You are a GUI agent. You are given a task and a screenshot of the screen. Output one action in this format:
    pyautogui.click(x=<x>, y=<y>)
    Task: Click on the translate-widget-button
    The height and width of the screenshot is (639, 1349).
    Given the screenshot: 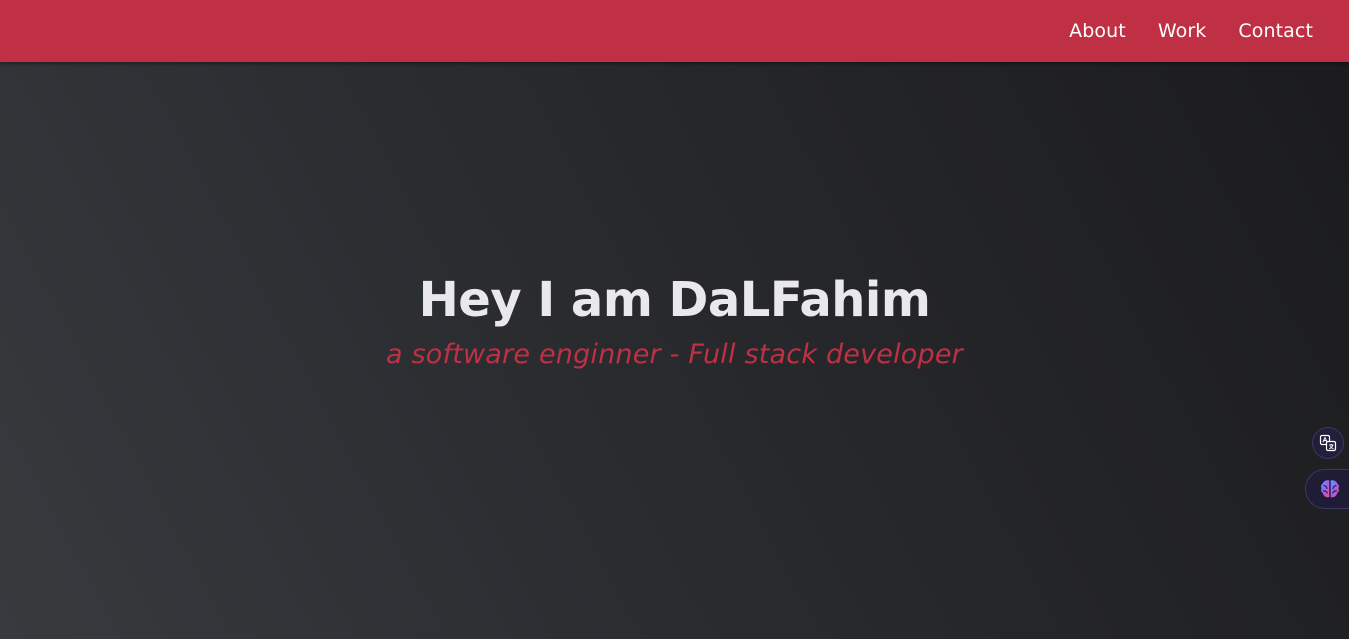 What is the action you would take?
    pyautogui.click(x=1328, y=443)
    